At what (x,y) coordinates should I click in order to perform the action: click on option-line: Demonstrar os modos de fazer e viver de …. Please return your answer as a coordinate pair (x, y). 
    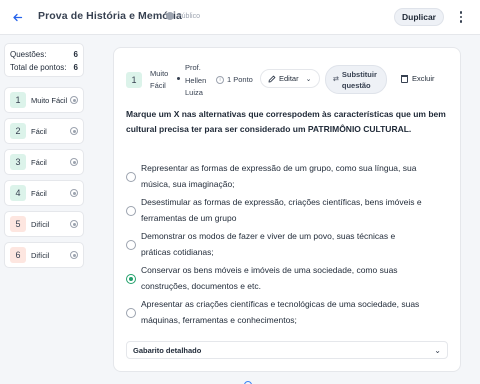
    Looking at the image, I should click on (268, 236).